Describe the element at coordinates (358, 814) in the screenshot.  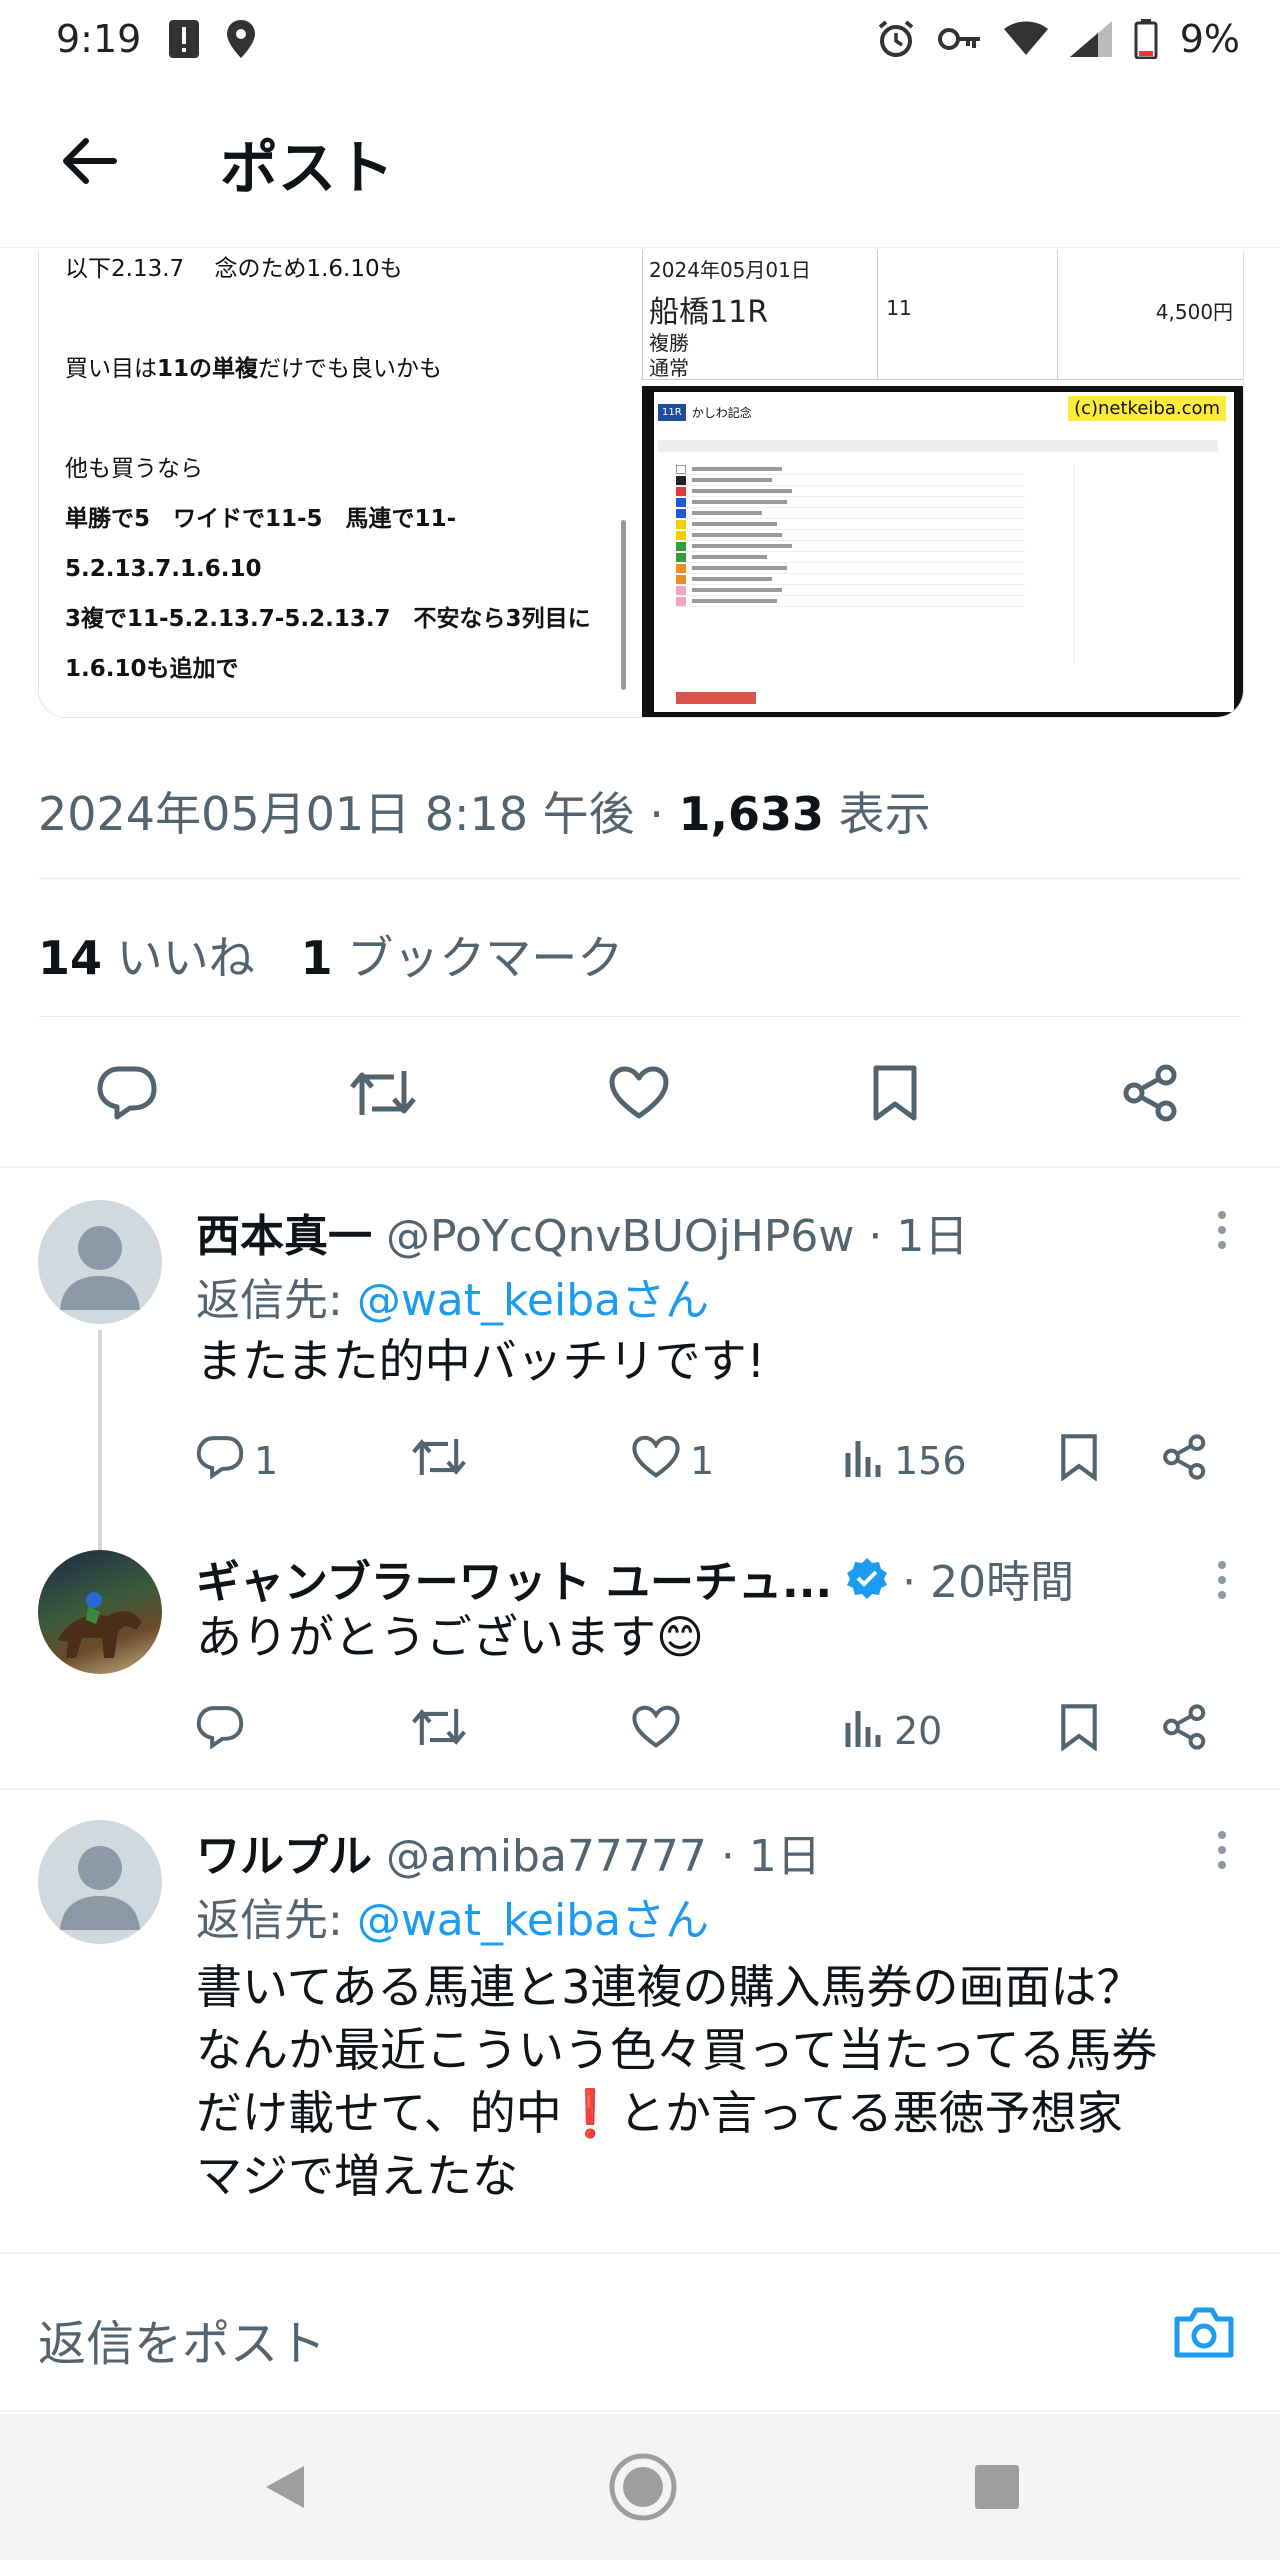
I see `post-datetime: 2024年05月01日 8:18 午後 ·` at that location.